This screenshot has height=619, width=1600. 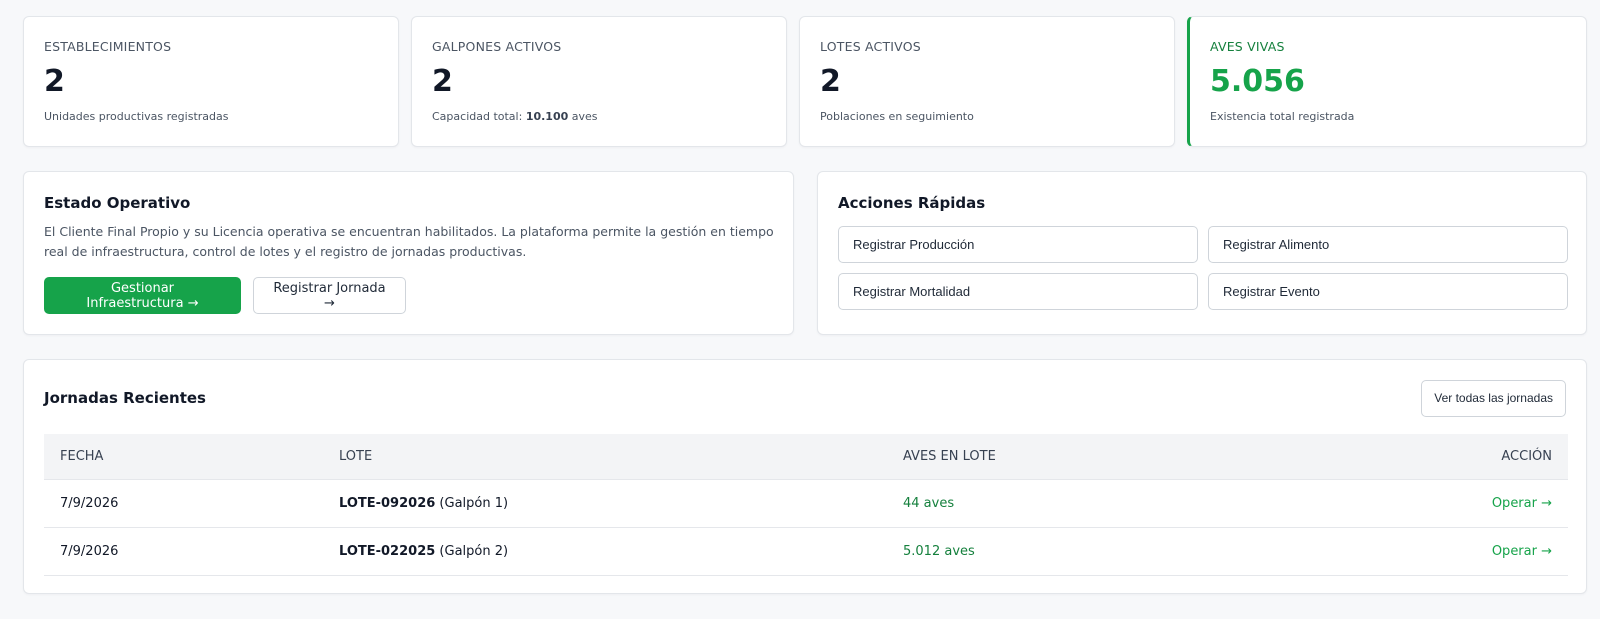 I want to click on lote-galpon: (Galpón 2), so click(x=472, y=551).